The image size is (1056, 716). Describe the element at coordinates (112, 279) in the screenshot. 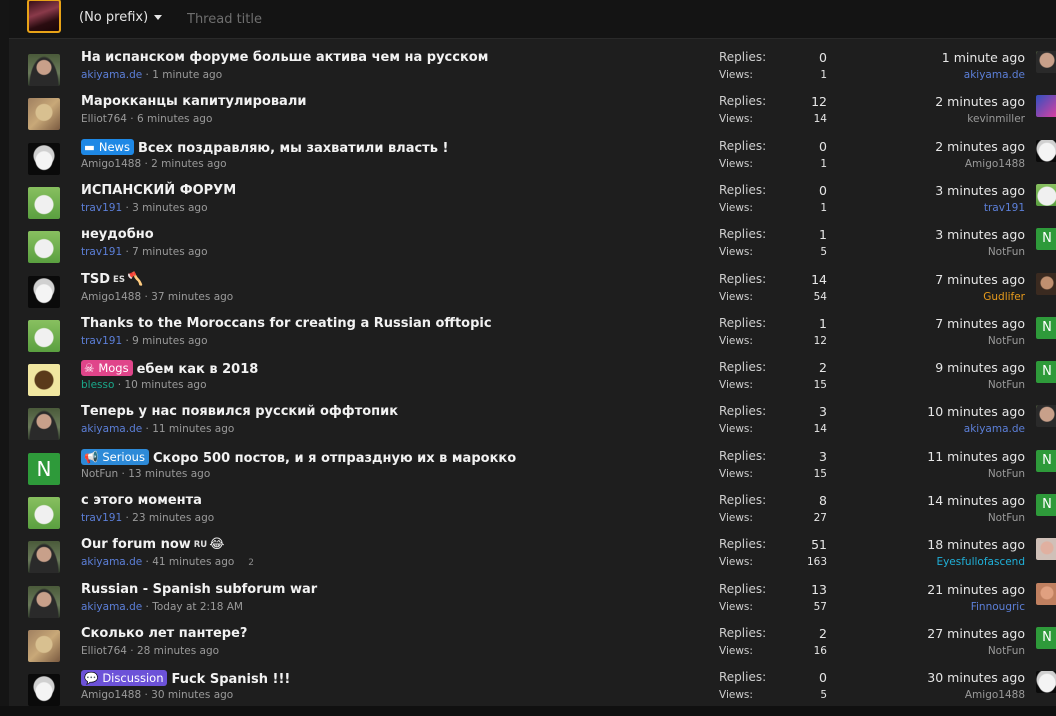

I see `thread-title: TSD ES 🪓` at that location.